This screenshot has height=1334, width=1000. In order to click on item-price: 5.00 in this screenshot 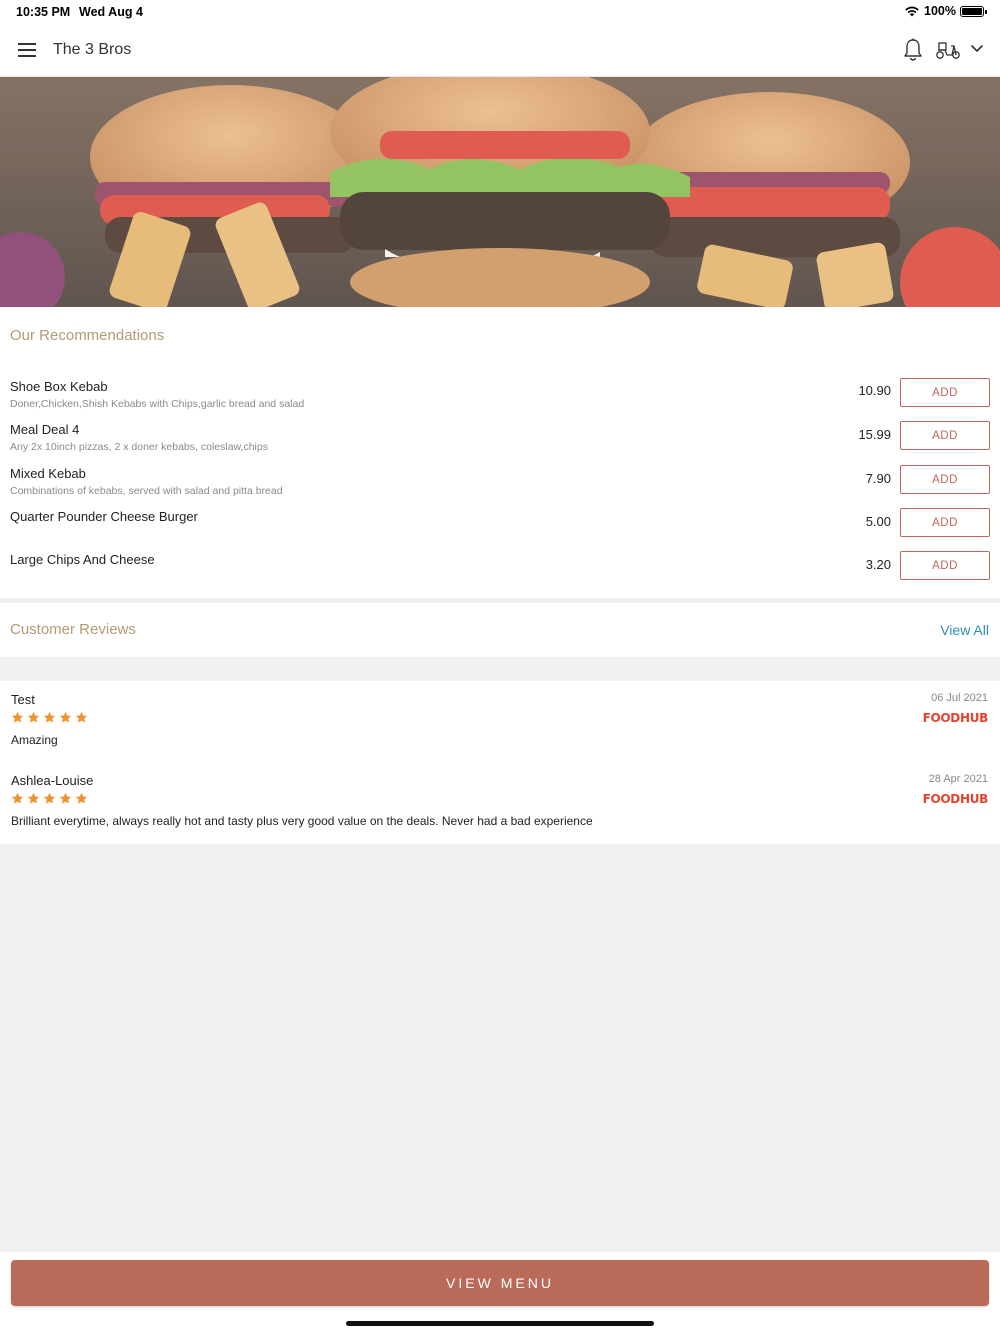, I will do `click(878, 521)`.